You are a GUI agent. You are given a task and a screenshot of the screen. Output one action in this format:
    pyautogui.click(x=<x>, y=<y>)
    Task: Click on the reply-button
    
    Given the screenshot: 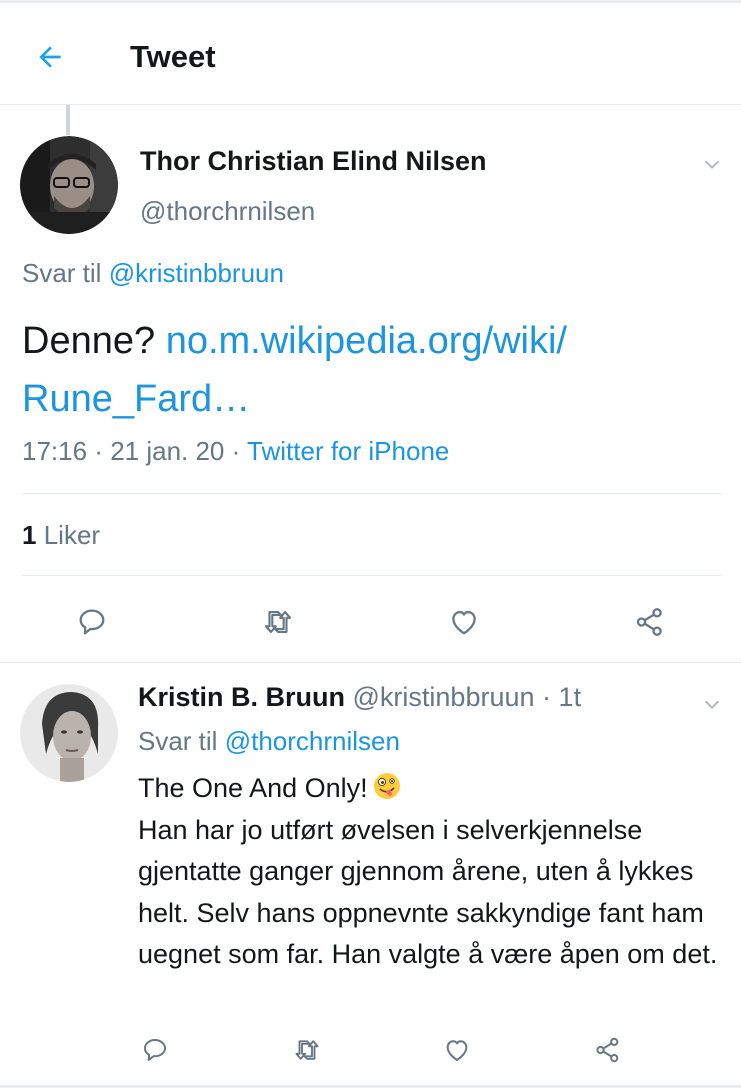 What is the action you would take?
    pyautogui.click(x=92, y=622)
    